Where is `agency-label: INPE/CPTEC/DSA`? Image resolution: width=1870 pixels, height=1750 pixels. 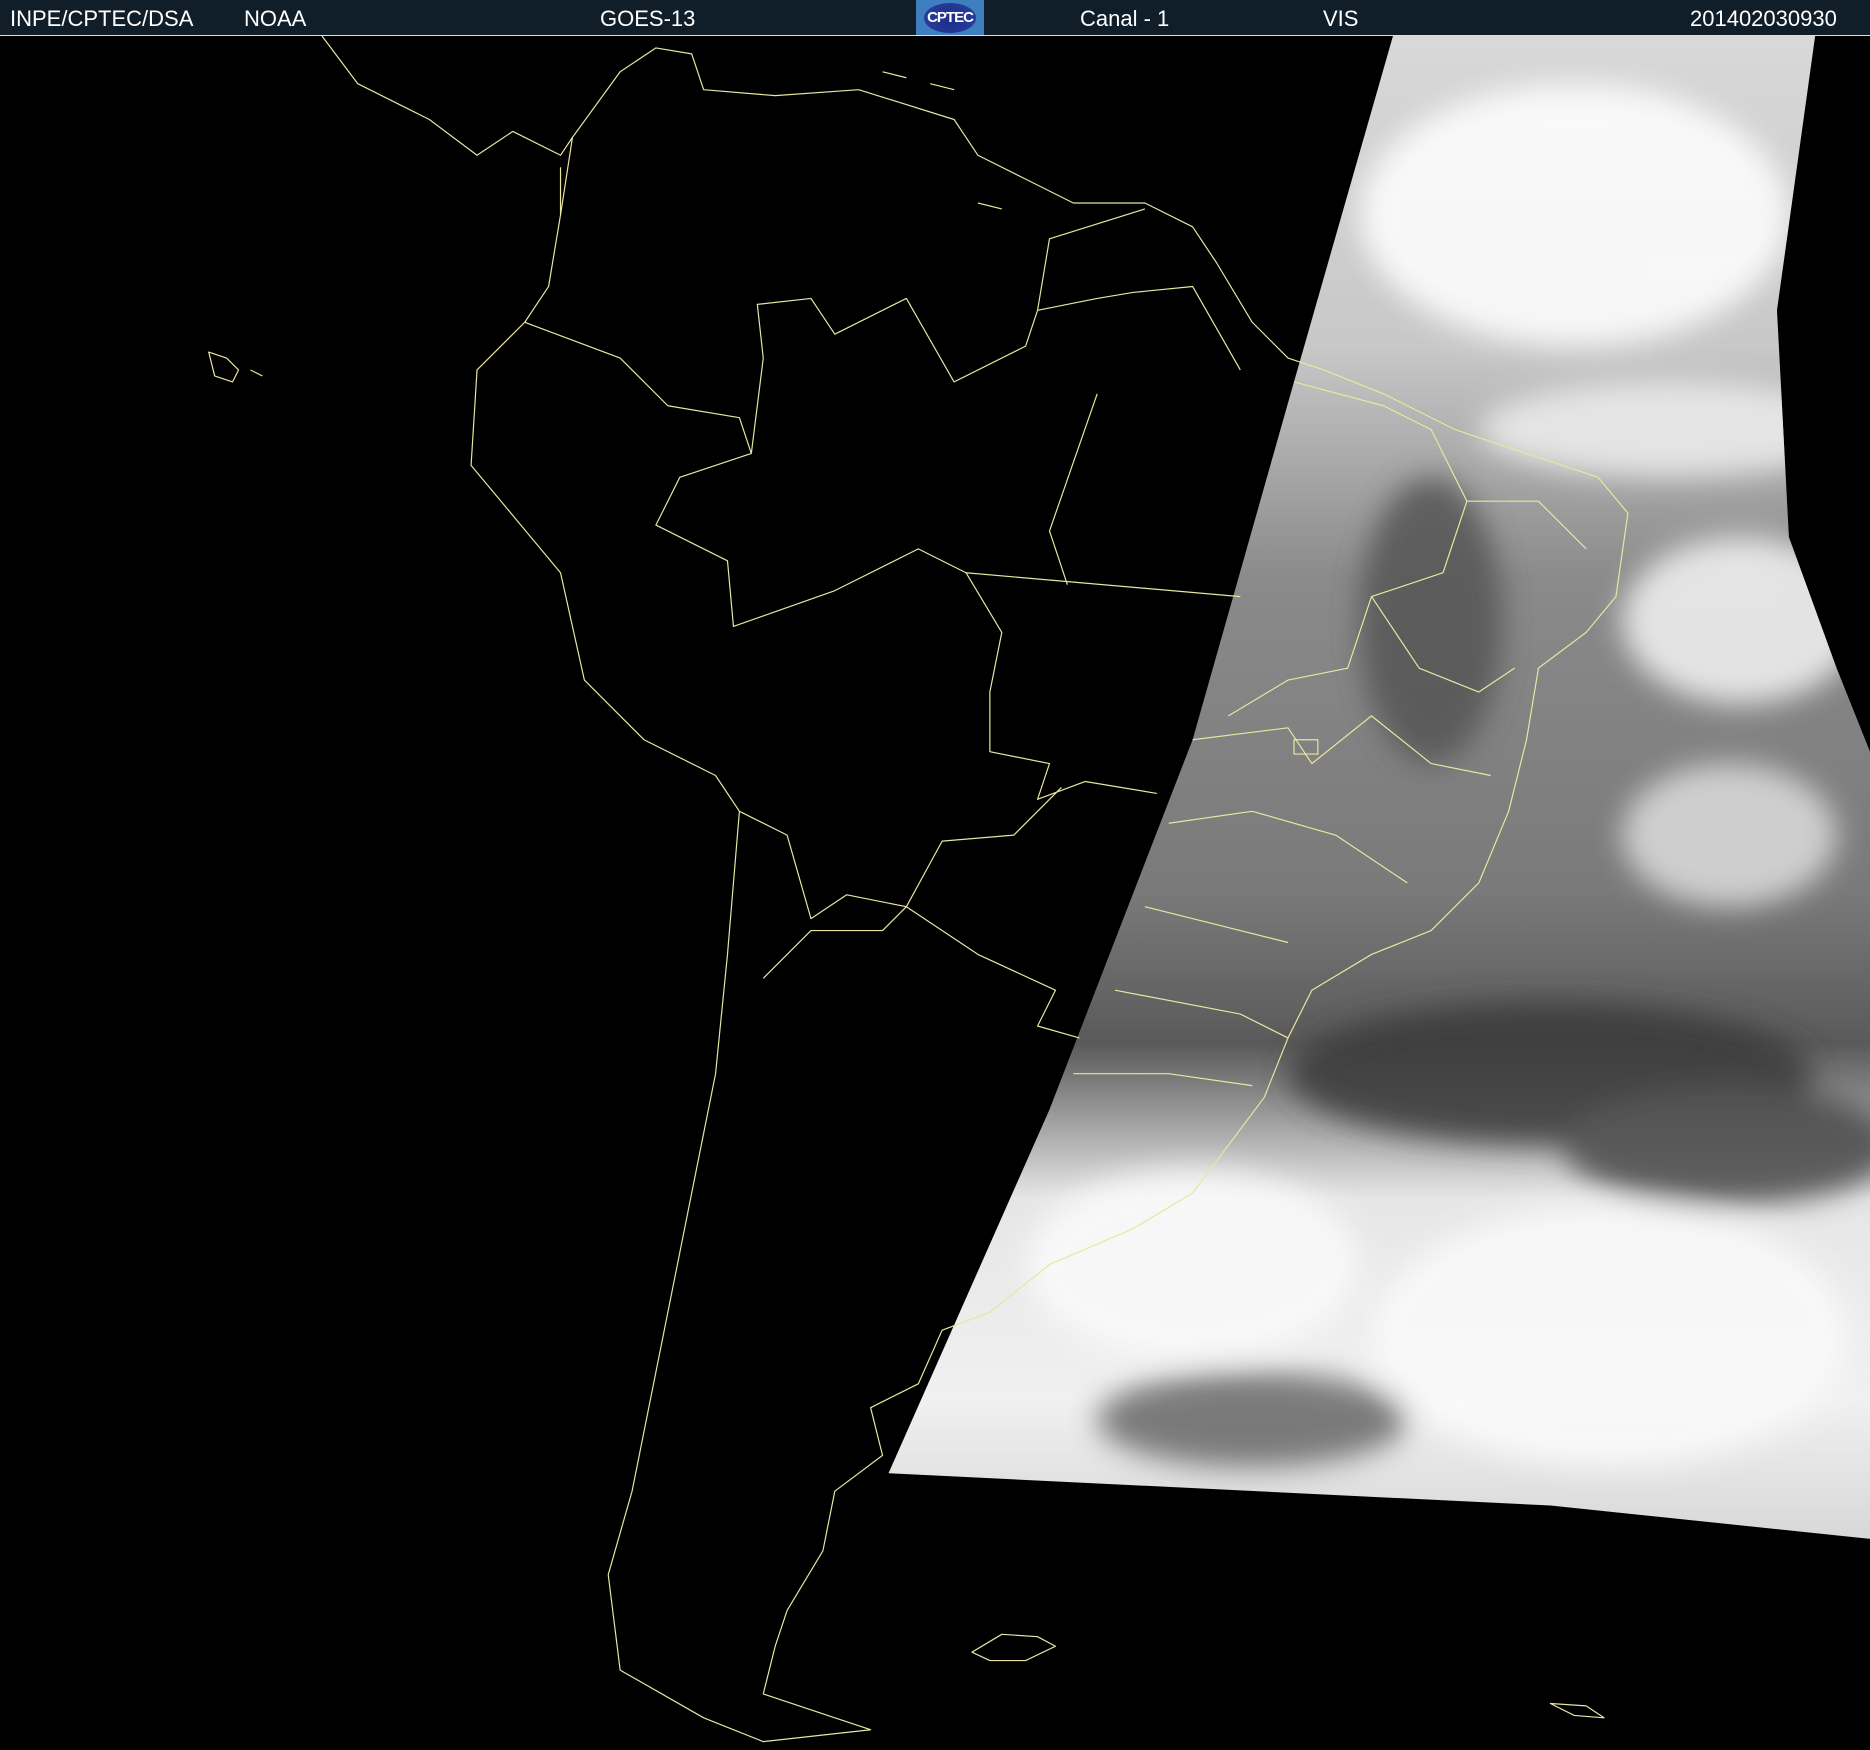 agency-label: INPE/CPTEC/DSA is located at coordinates (102, 18).